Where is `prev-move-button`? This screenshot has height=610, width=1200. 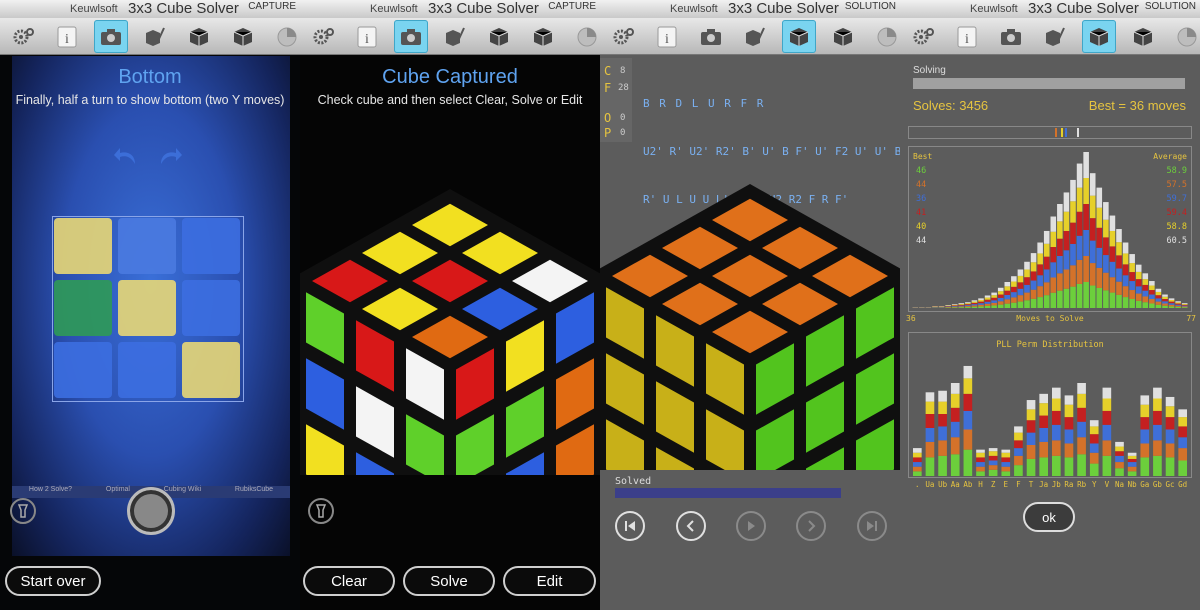
prev-move-button is located at coordinates (691, 526).